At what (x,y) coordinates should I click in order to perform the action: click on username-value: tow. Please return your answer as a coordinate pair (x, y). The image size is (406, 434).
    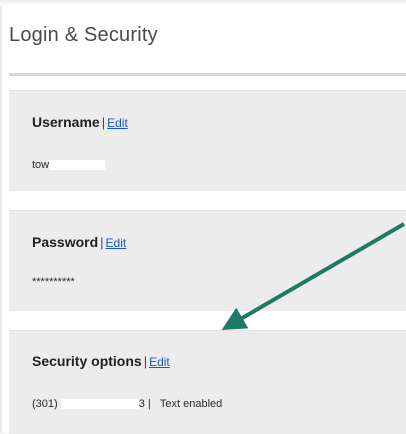
    Looking at the image, I should click on (69, 165).